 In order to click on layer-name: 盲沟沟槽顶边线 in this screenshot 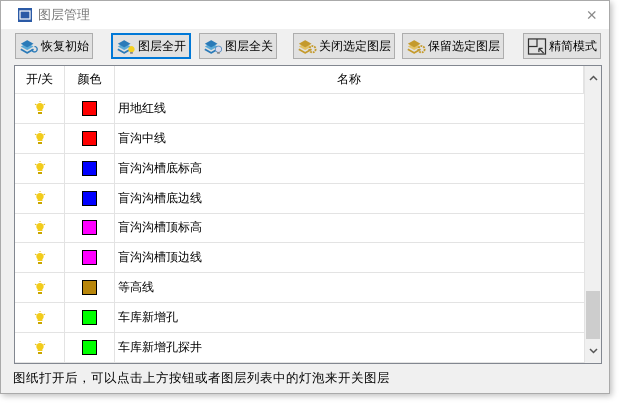, I will do `click(160, 257)`.